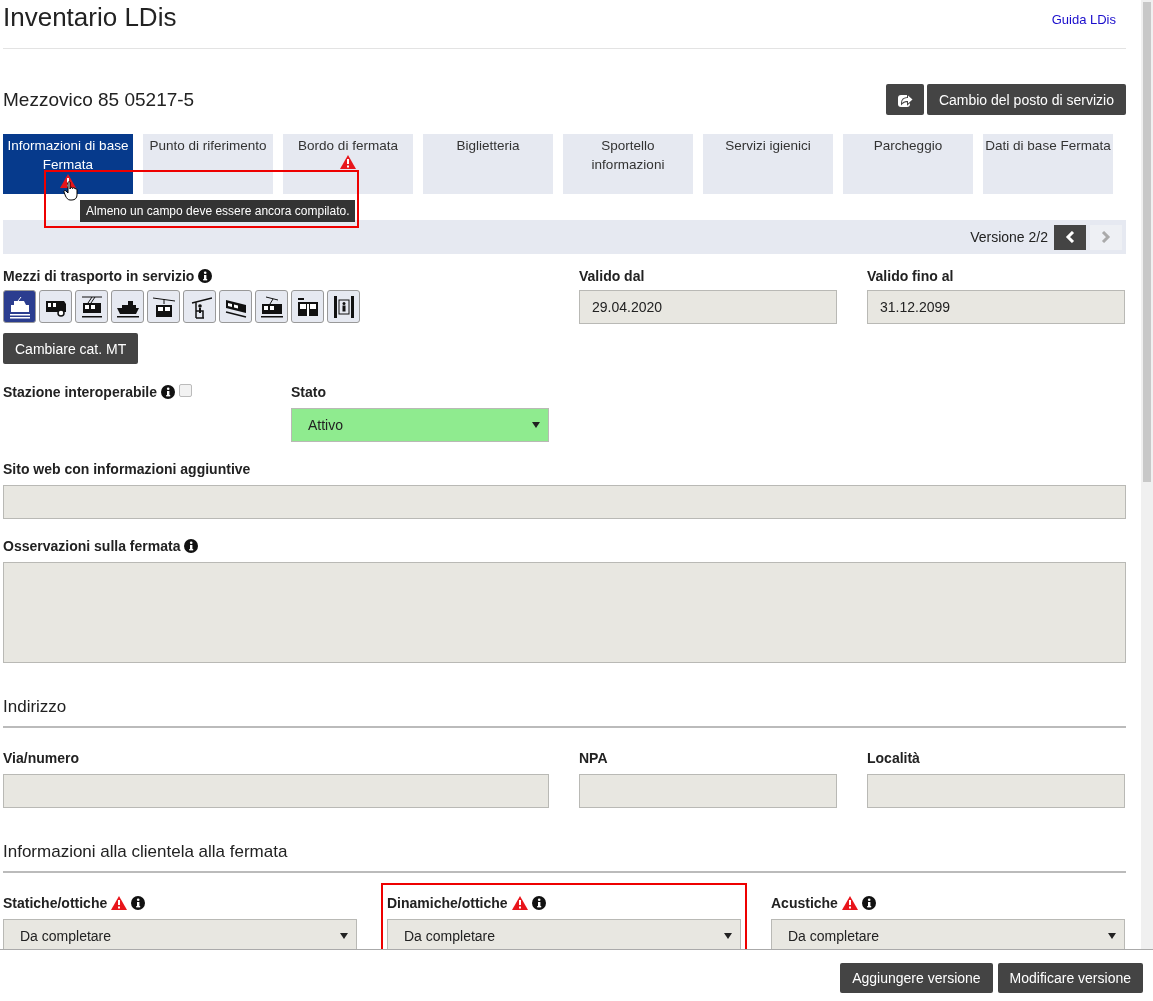 This screenshot has height=1001, width=1153. I want to click on field-label: Mezzi di trasporto in servizio, so click(99, 276).